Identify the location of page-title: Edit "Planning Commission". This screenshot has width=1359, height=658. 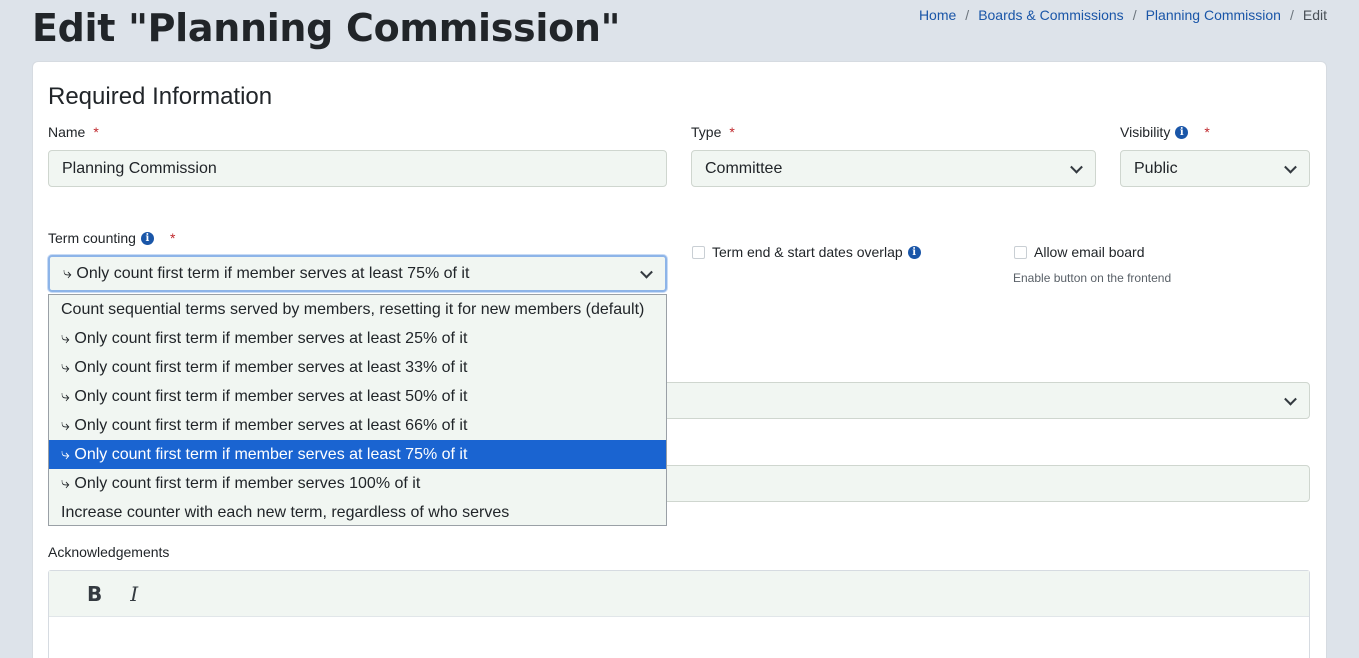
(326, 28).